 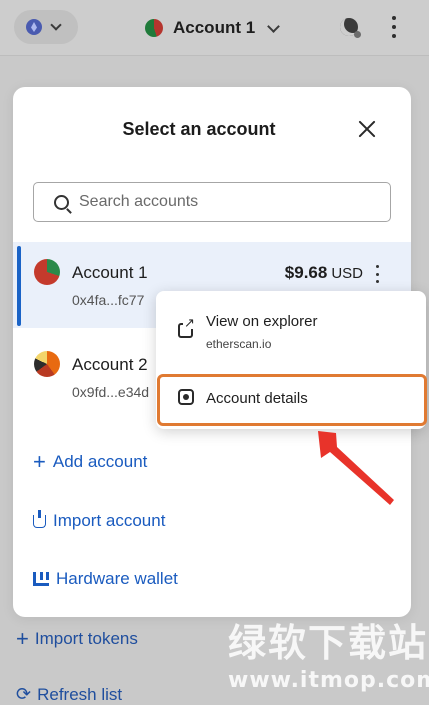 What do you see at coordinates (328, 643) in the screenshot?
I see `watermark-text: 绿软下载站` at bounding box center [328, 643].